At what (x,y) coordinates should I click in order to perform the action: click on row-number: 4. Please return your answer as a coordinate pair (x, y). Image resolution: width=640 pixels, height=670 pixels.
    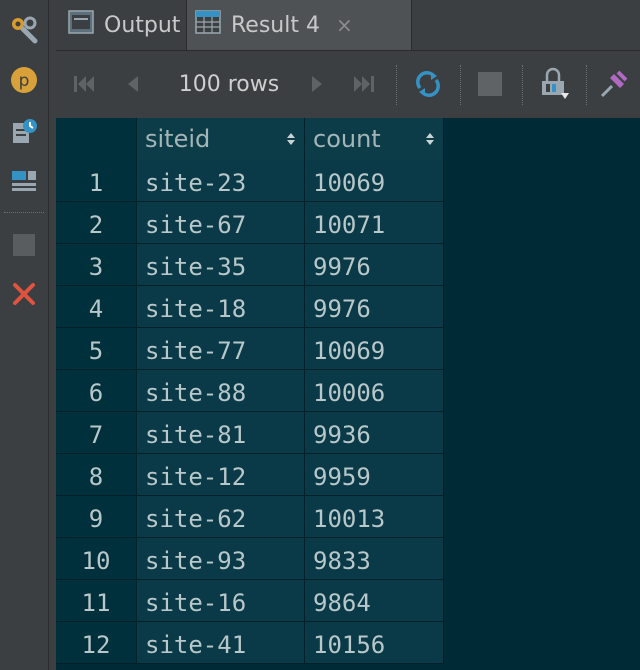
    Looking at the image, I should click on (96, 307).